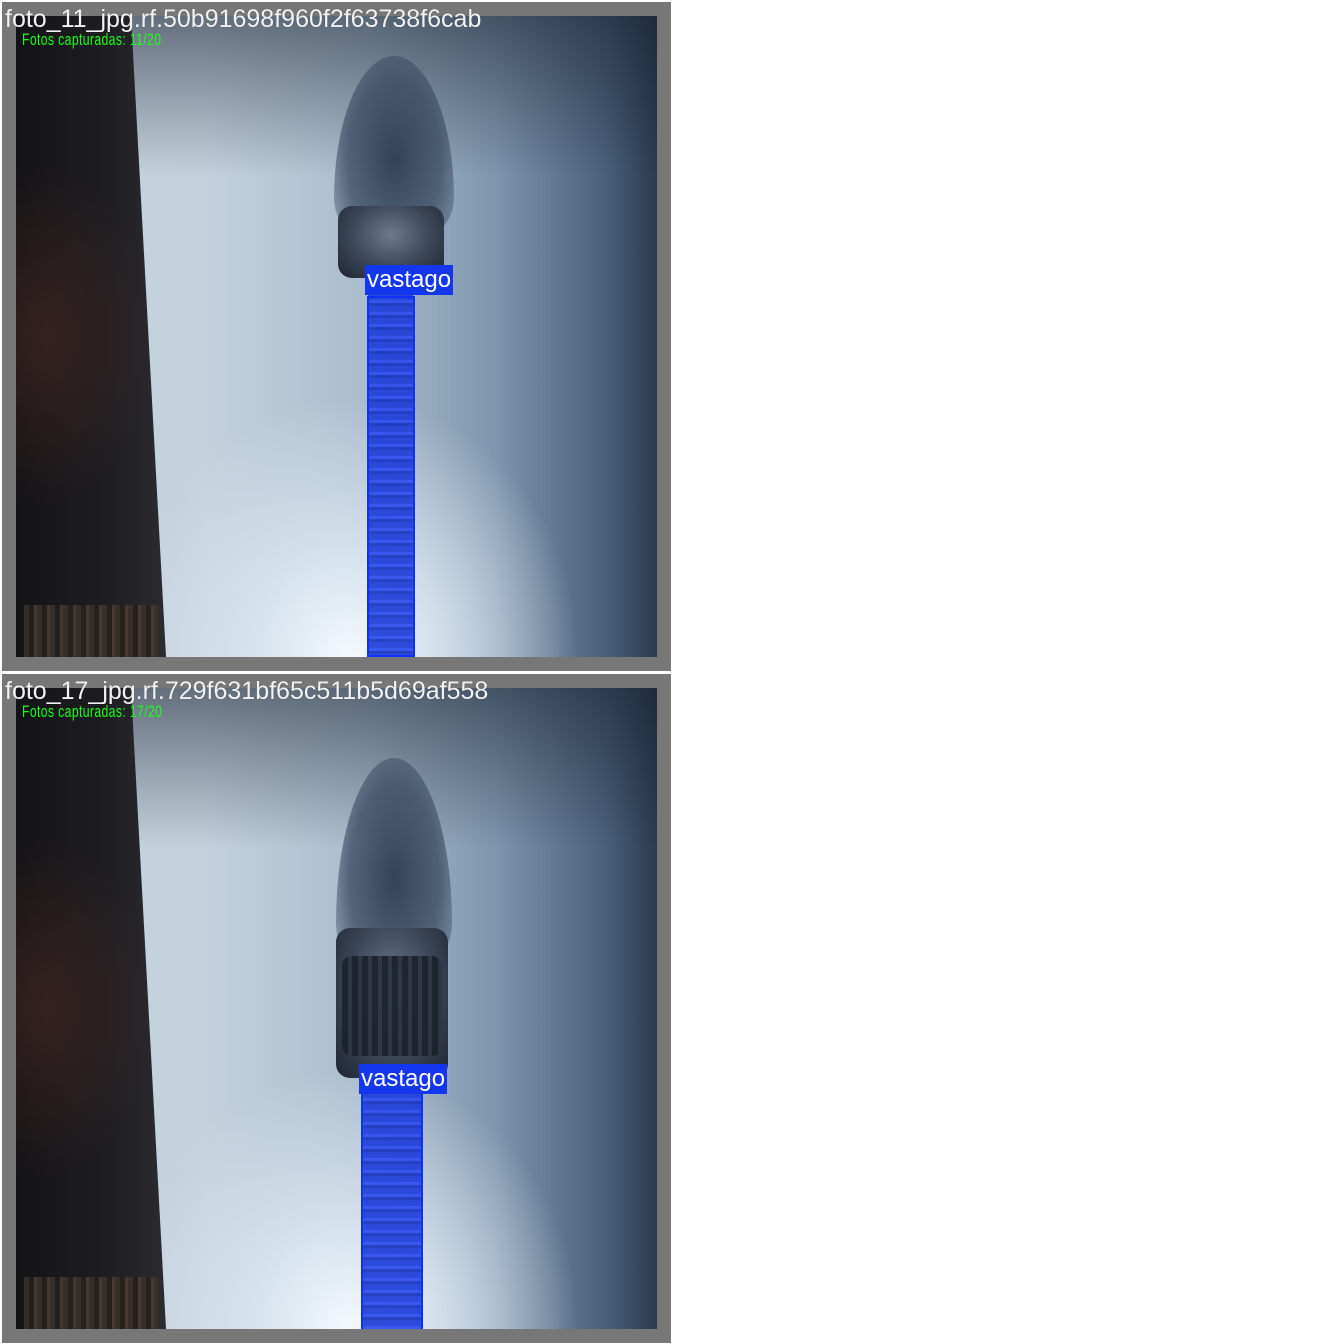 The image size is (1344, 1344). What do you see at coordinates (247, 691) in the screenshot?
I see `image-filename: foto_17_jpg.rf.729f631bf65c511b5d69af558` at bounding box center [247, 691].